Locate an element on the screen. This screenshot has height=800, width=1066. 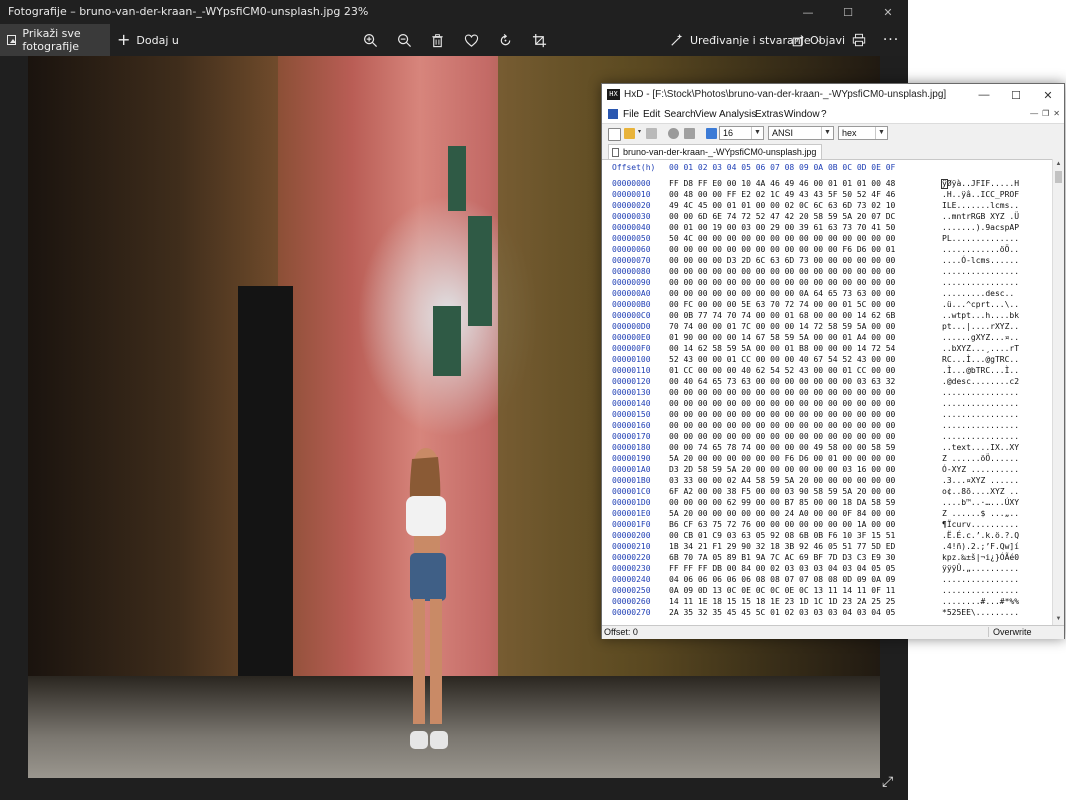
menu-help: ? is located at coordinates (824, 114).